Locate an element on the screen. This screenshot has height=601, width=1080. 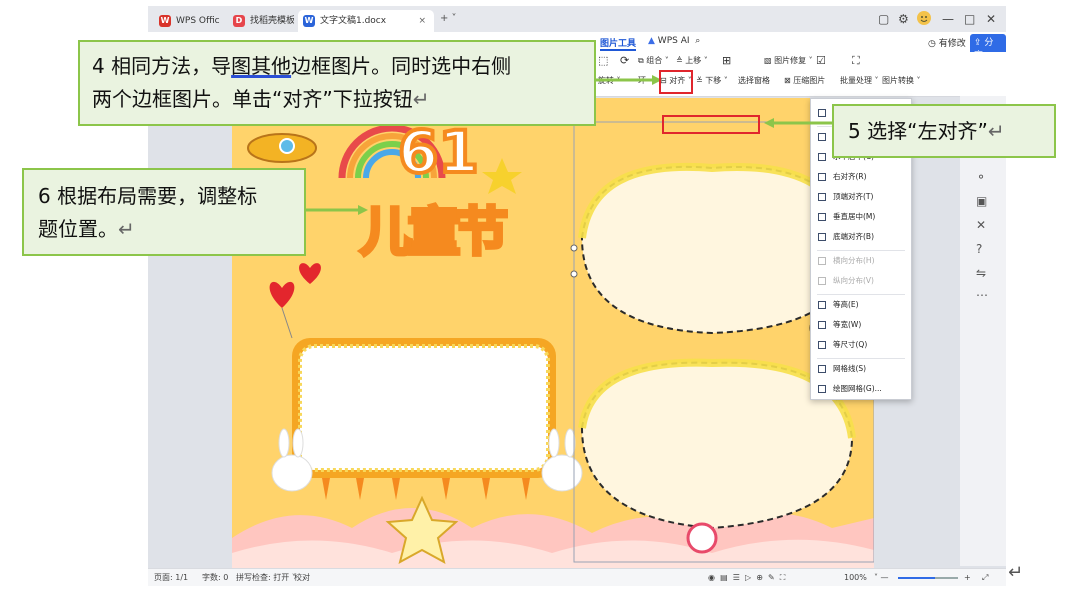
highlight-align-button is located at coordinates (676, 82).